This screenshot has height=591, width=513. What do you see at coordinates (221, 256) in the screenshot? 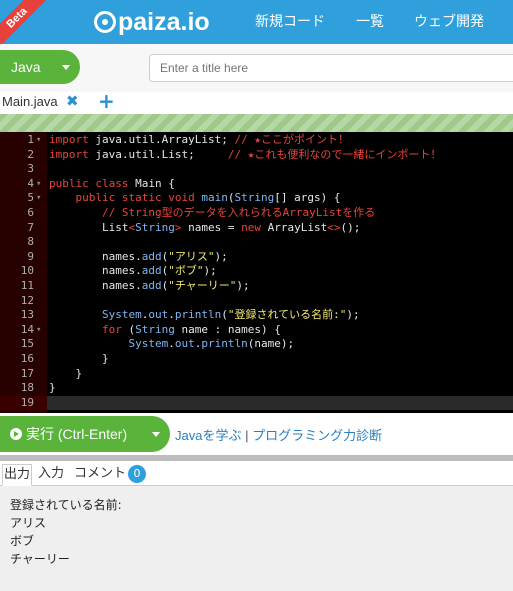
I see `code-token: );` at bounding box center [221, 256].